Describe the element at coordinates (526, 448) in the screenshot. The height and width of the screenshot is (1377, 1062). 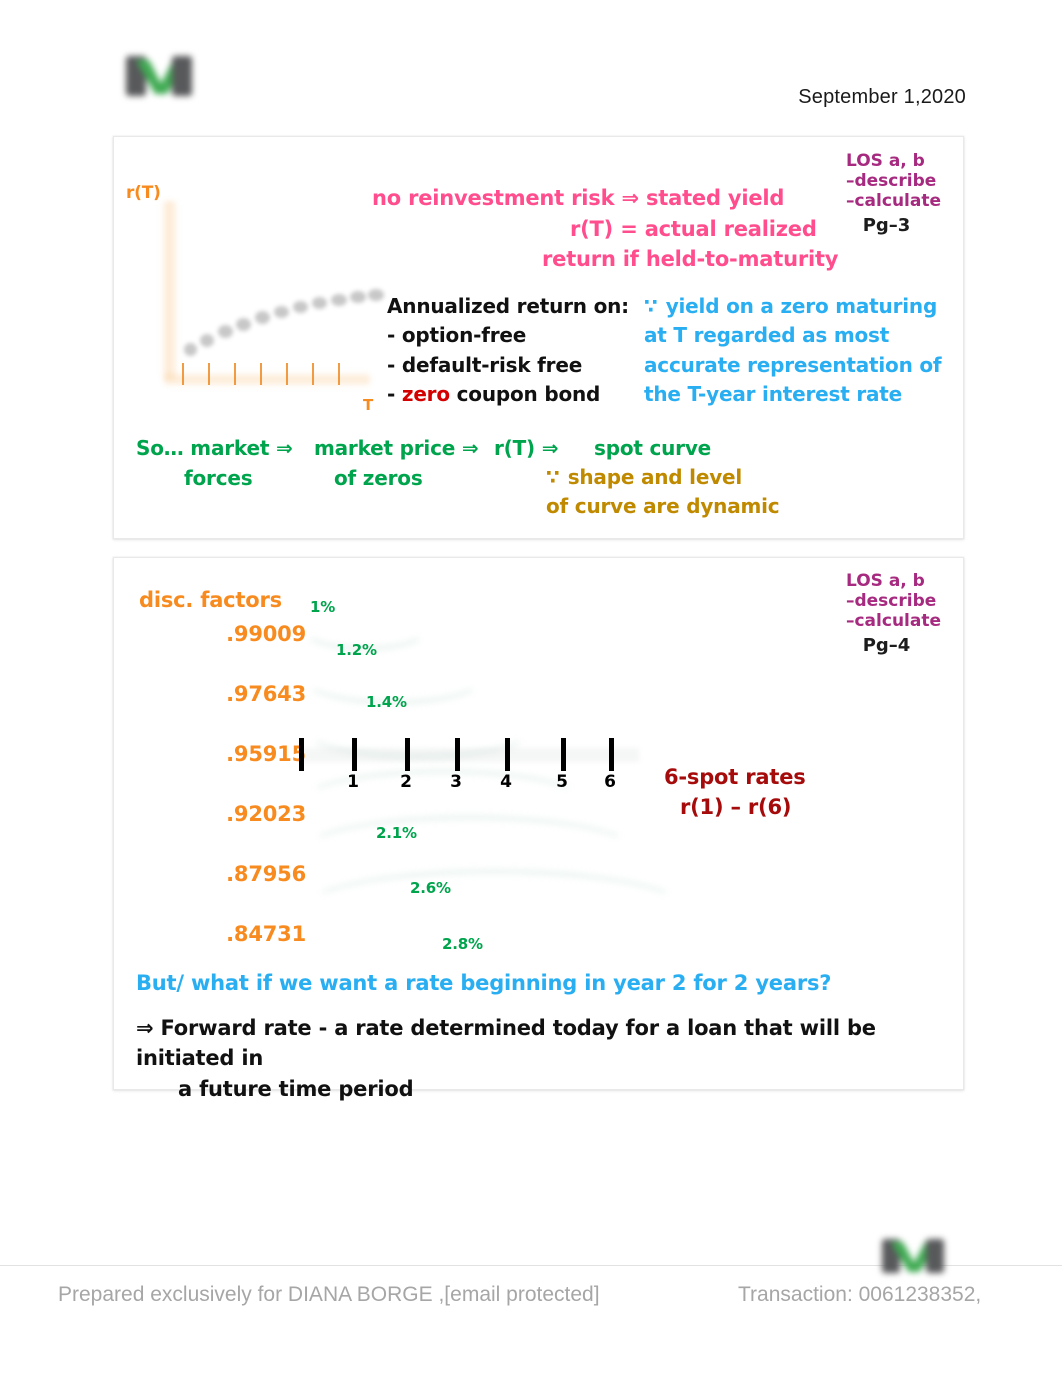
I see `chain-rt: r(T) ⇒` at that location.